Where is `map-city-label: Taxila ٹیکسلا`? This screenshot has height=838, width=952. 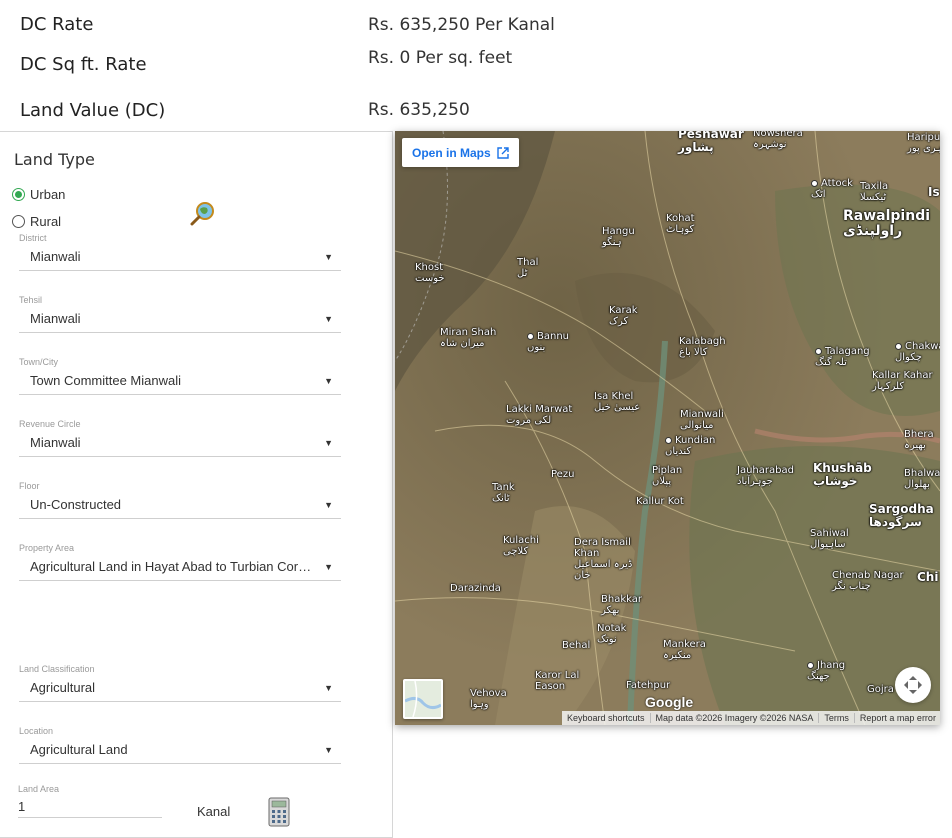
map-city-label: Taxila ٹیکسلا is located at coordinates (874, 192).